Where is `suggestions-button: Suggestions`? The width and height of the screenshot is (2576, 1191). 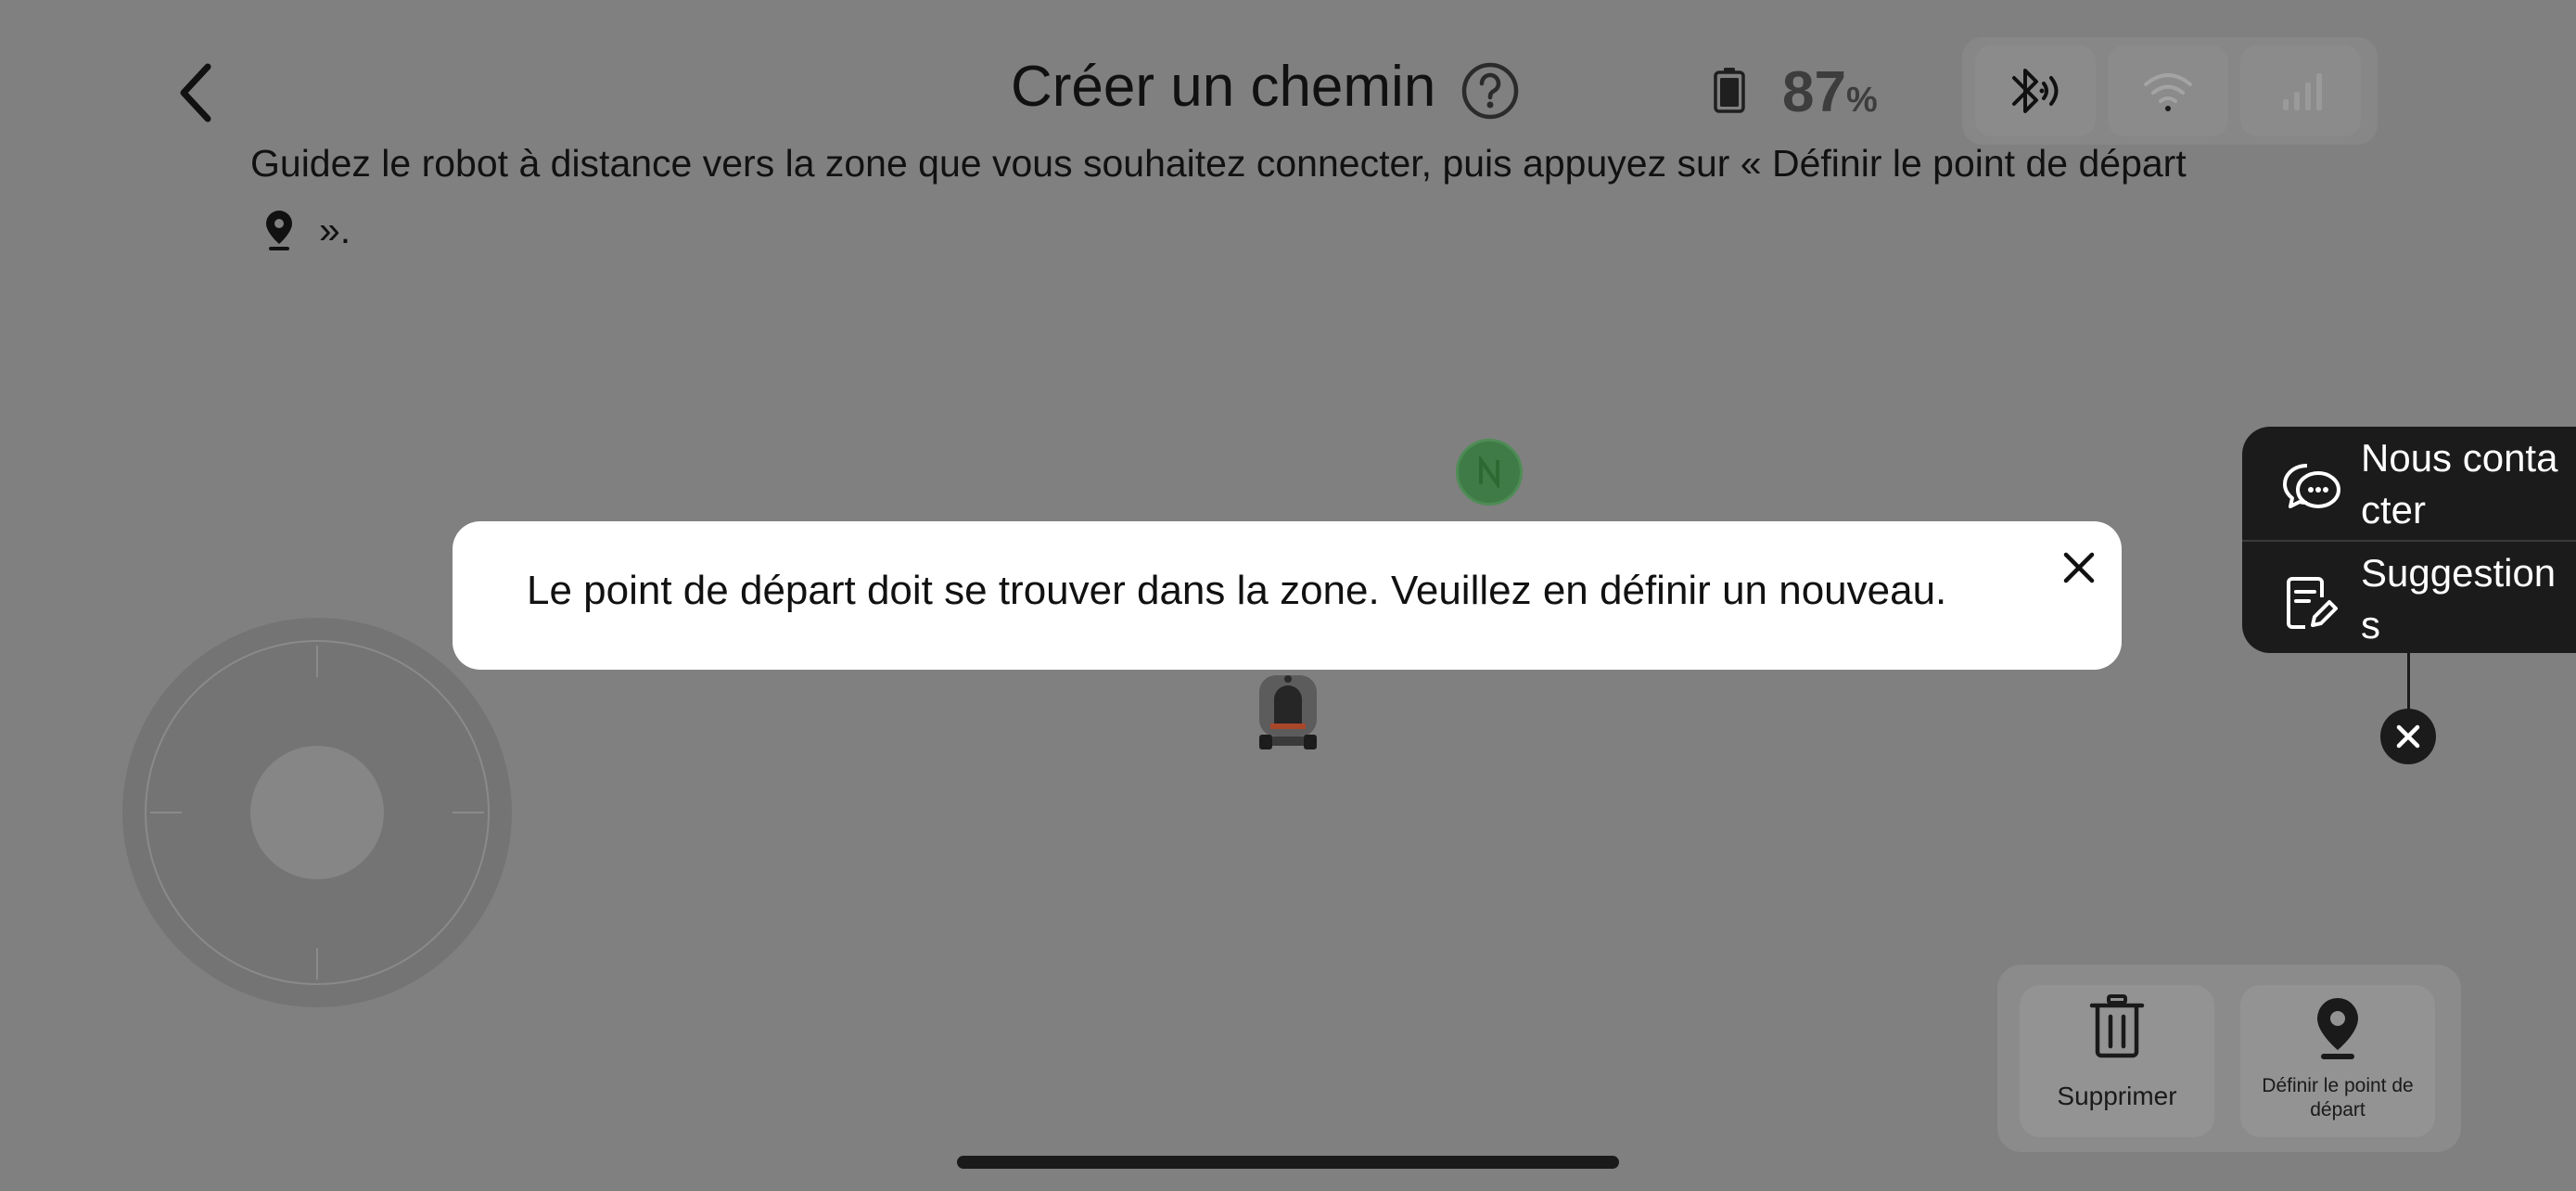
suggestions-button: Suggestions is located at coordinates (2409, 597).